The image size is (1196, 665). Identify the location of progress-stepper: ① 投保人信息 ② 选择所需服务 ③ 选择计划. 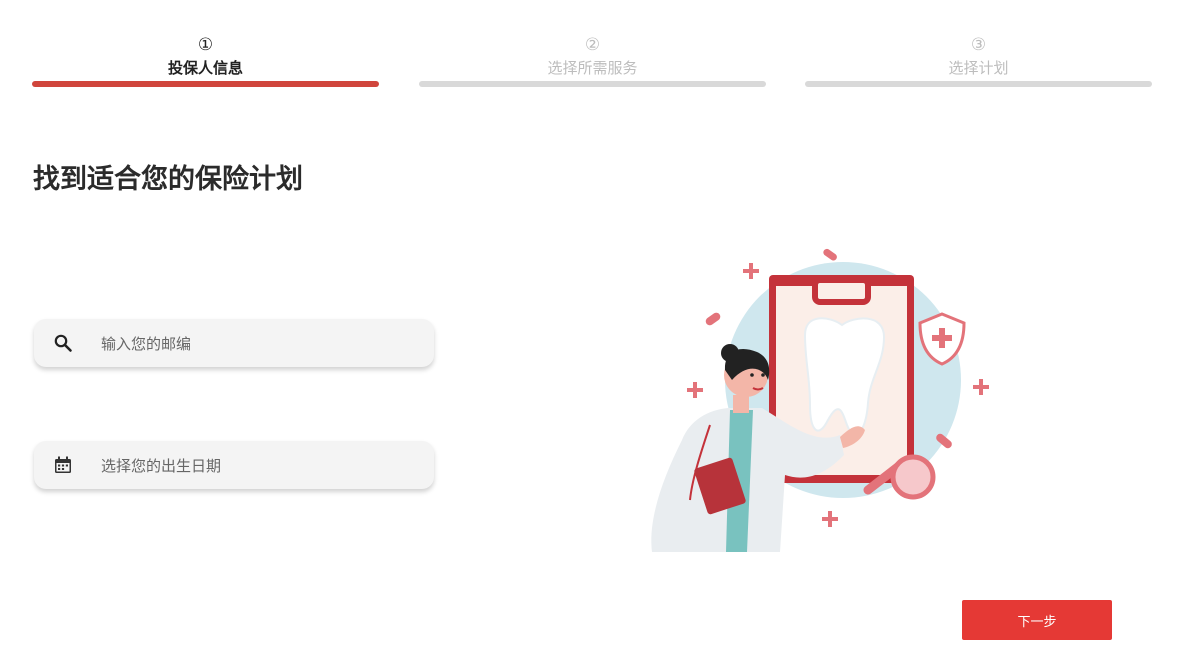
(592, 62).